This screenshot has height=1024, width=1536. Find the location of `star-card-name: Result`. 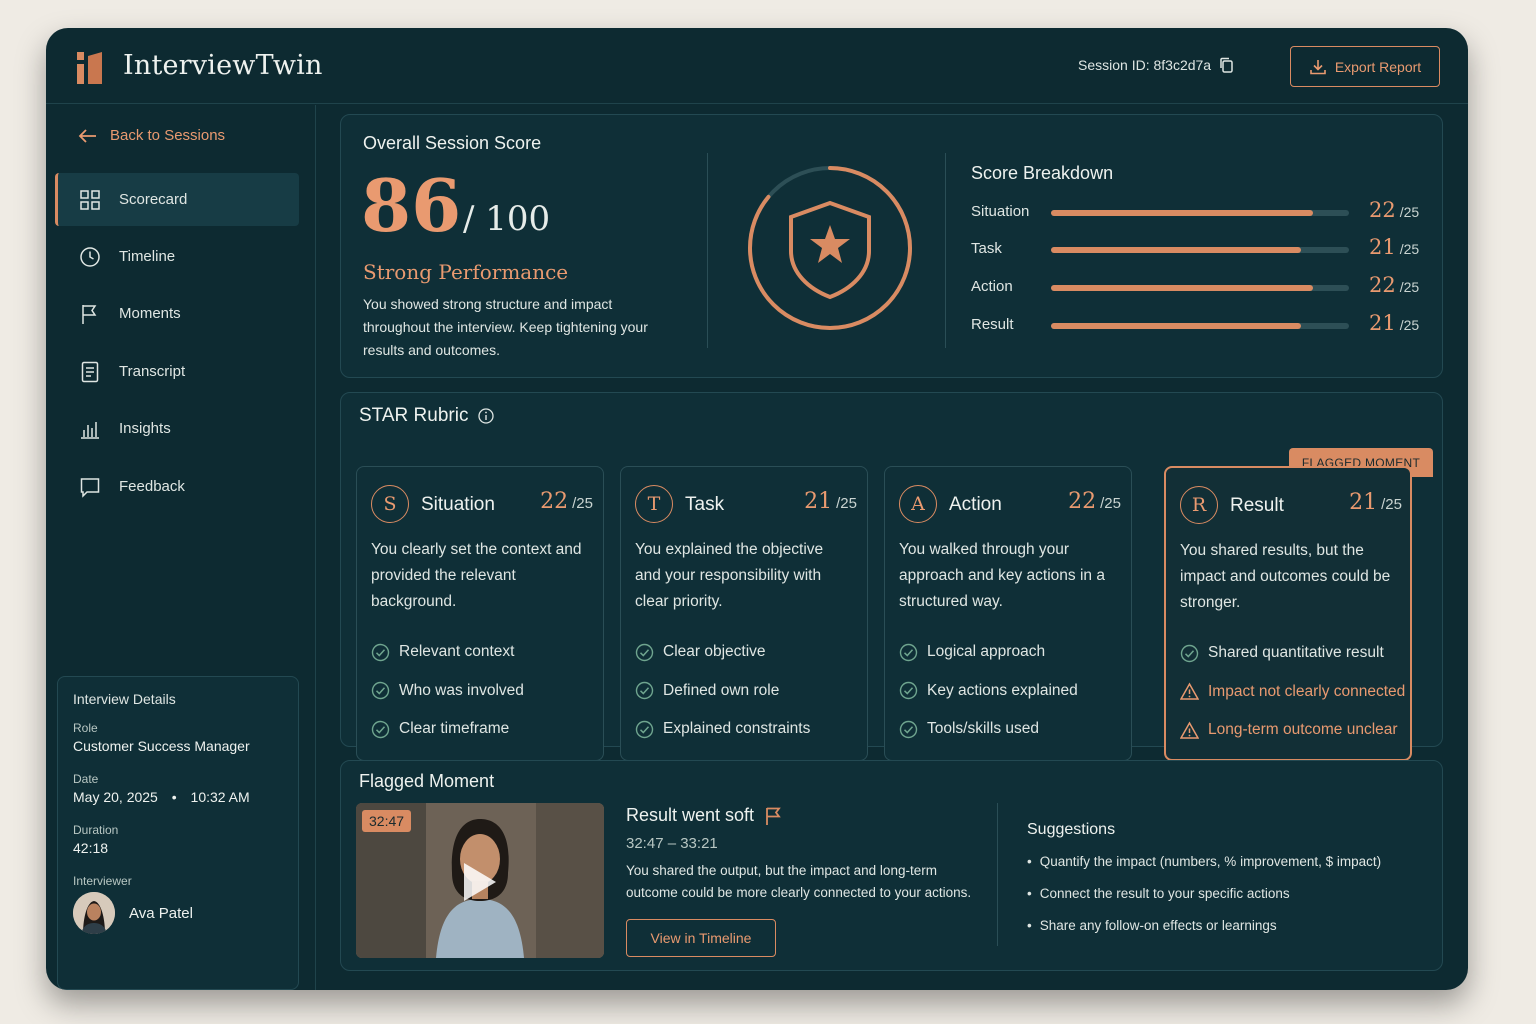

star-card-name: Result is located at coordinates (1257, 505).